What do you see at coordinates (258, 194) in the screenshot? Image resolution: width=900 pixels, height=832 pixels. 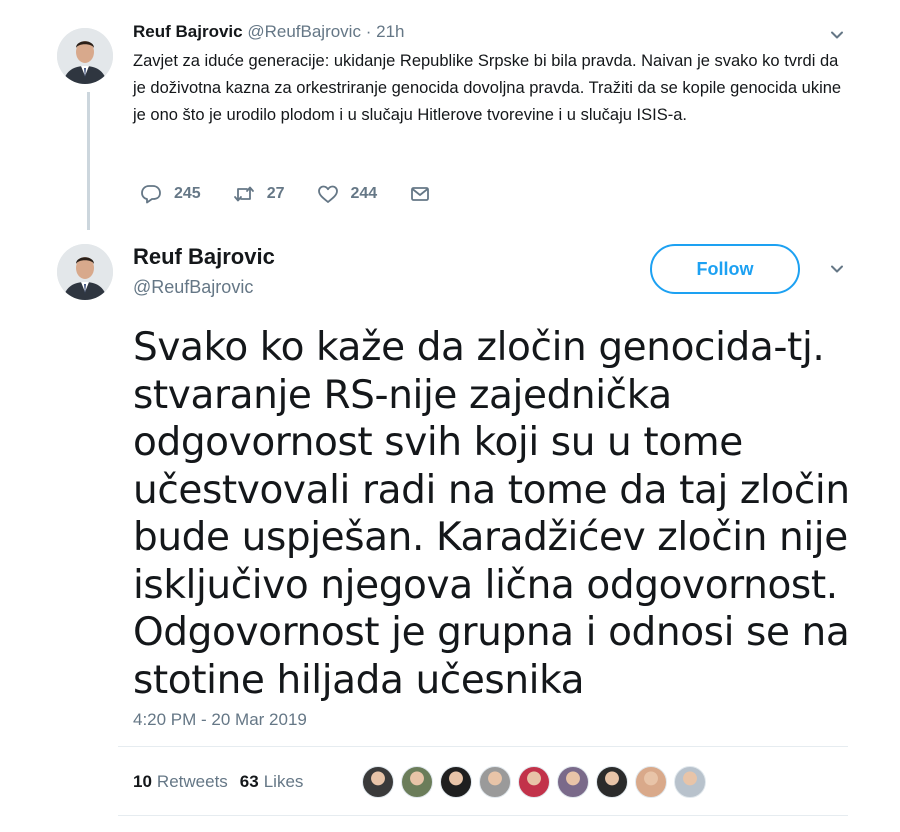 I see `retweet-button: 27` at bounding box center [258, 194].